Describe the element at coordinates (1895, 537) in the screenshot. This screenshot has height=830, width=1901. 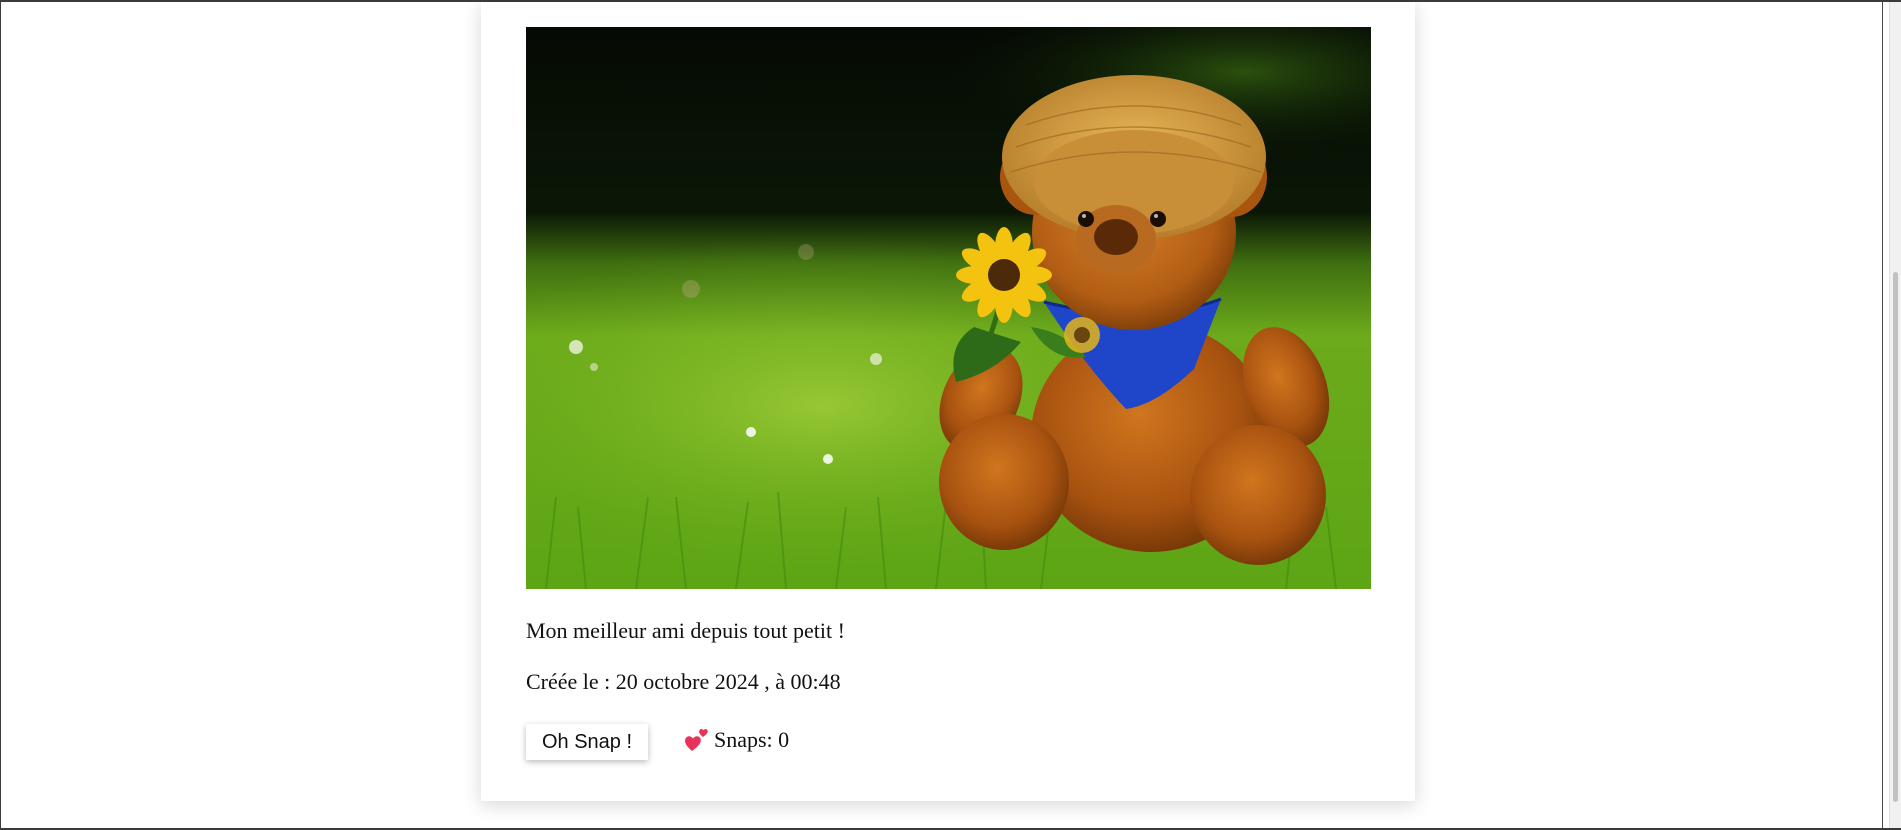
I see `scrollbar-thumb` at that location.